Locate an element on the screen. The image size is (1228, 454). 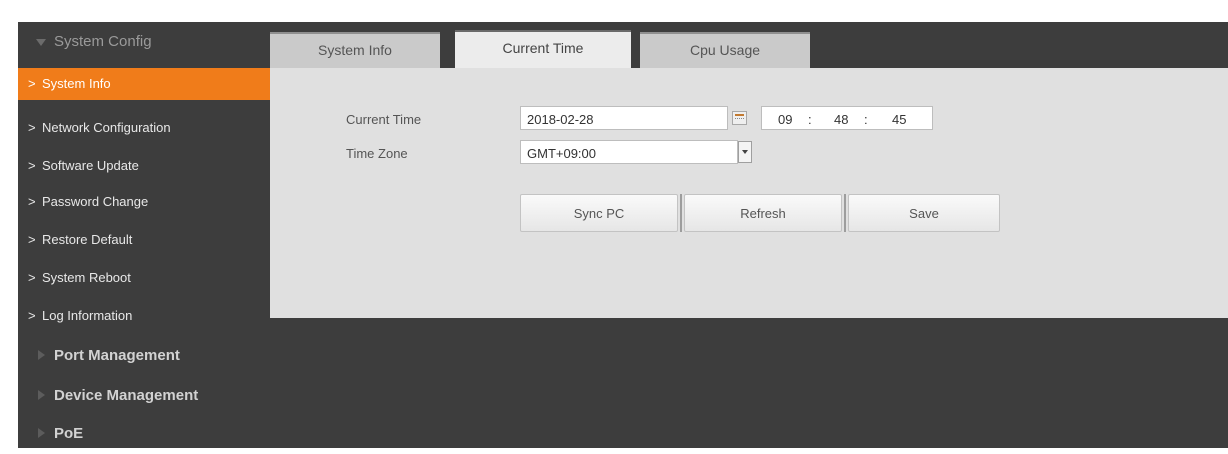
date-input: 2018-02-28 is located at coordinates (624, 118).